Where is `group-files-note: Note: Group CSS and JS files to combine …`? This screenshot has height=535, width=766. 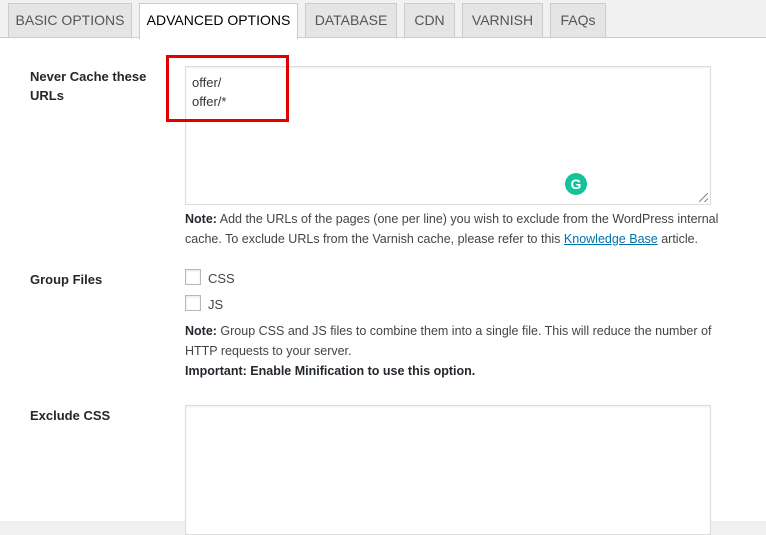 group-files-note: Note: Group CSS and JS files to combine … is located at coordinates (448, 351).